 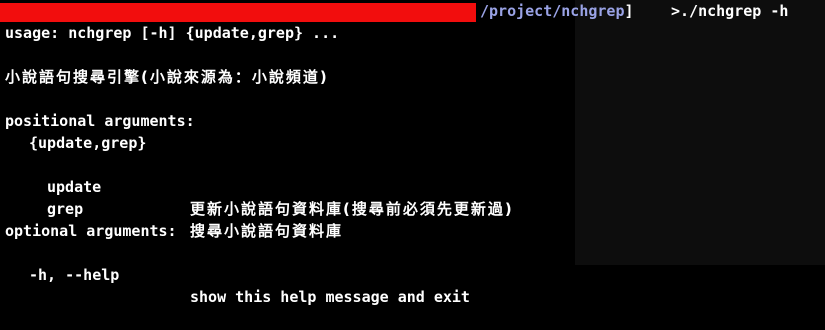 What do you see at coordinates (352, 209) in the screenshot?
I see `arg-help: 更新小說語句資料庫(搜尋前必須先更新過)` at bounding box center [352, 209].